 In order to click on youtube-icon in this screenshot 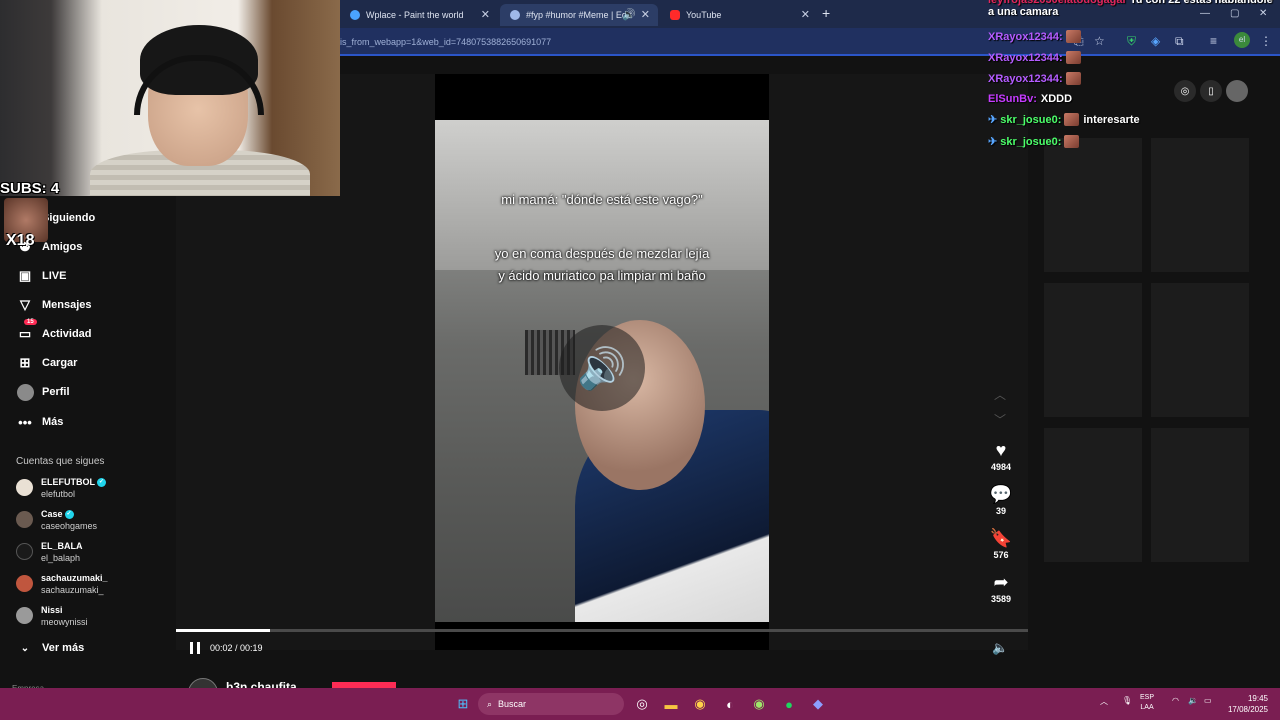, I will do `click(675, 15)`.